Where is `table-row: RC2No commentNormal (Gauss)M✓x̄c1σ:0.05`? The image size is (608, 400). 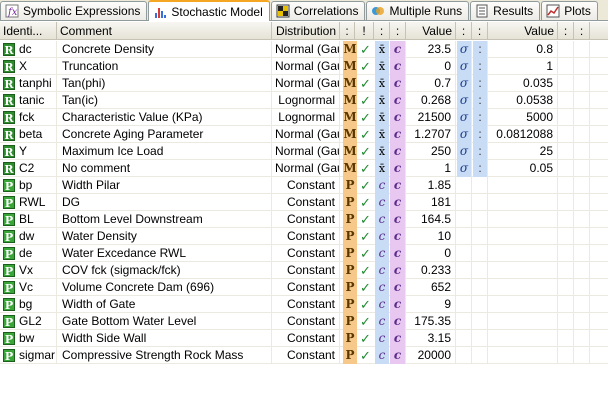
table-row: RC2No commentNormal (Gauss)M✓x̄c1σ:0.05 is located at coordinates (304, 168).